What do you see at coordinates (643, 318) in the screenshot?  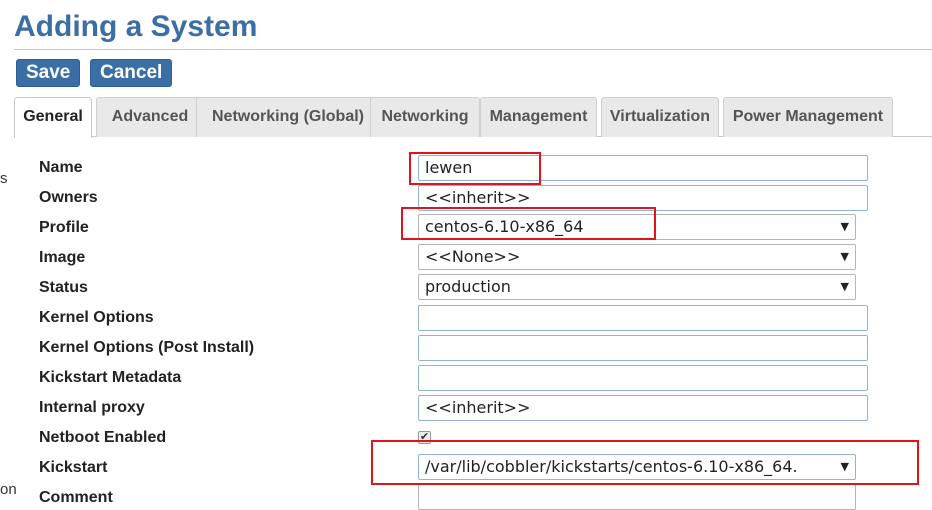 I see `kernel-options-input` at bounding box center [643, 318].